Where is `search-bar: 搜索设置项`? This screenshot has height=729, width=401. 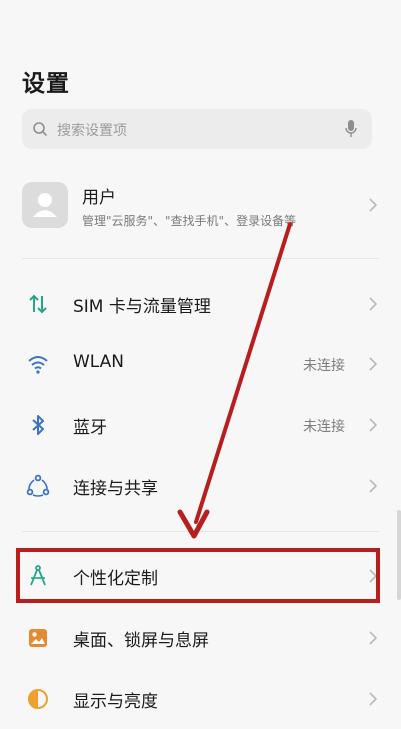 search-bar: 搜索设置项 is located at coordinates (197, 129).